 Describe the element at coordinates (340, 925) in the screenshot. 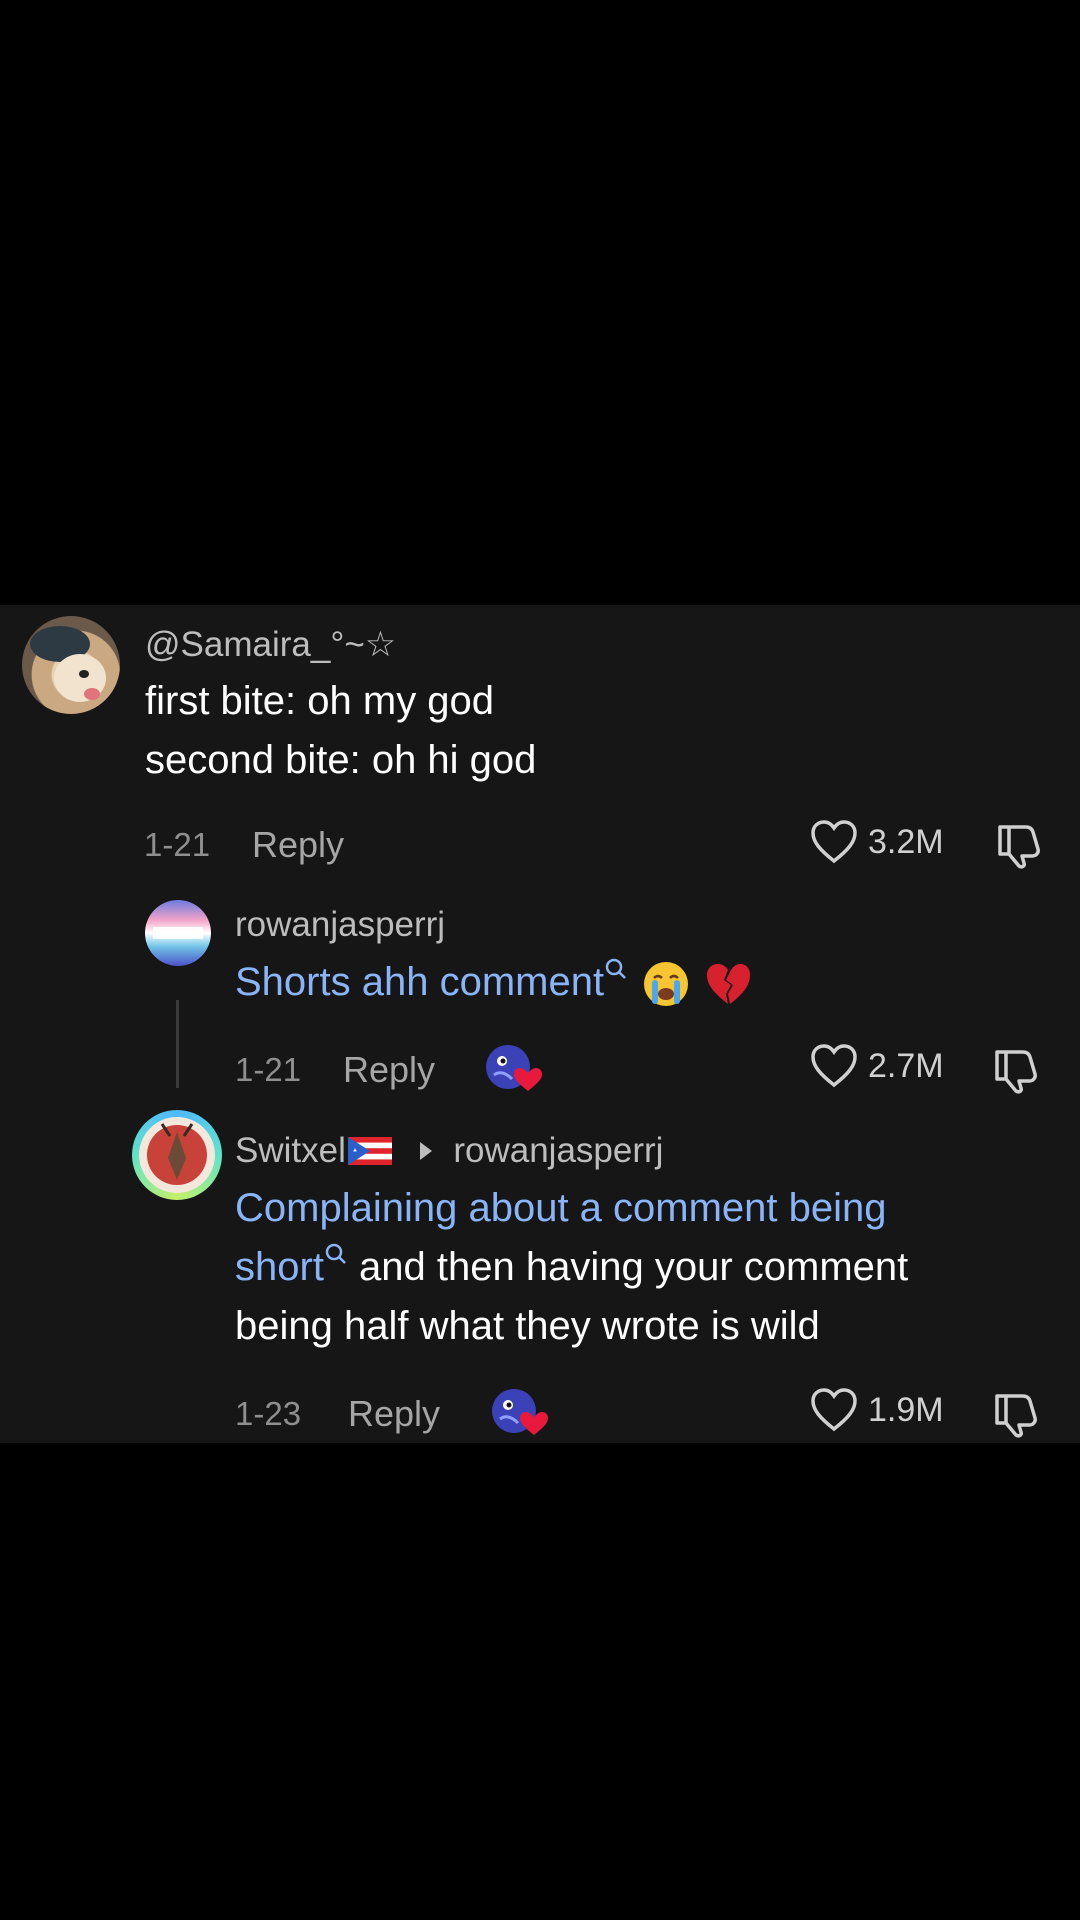

I see `comment-username: rowanjasperrj` at that location.